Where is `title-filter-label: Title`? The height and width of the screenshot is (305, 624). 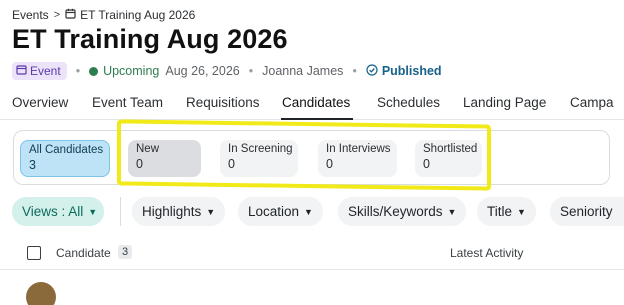
title-filter-label: Title is located at coordinates (500, 211).